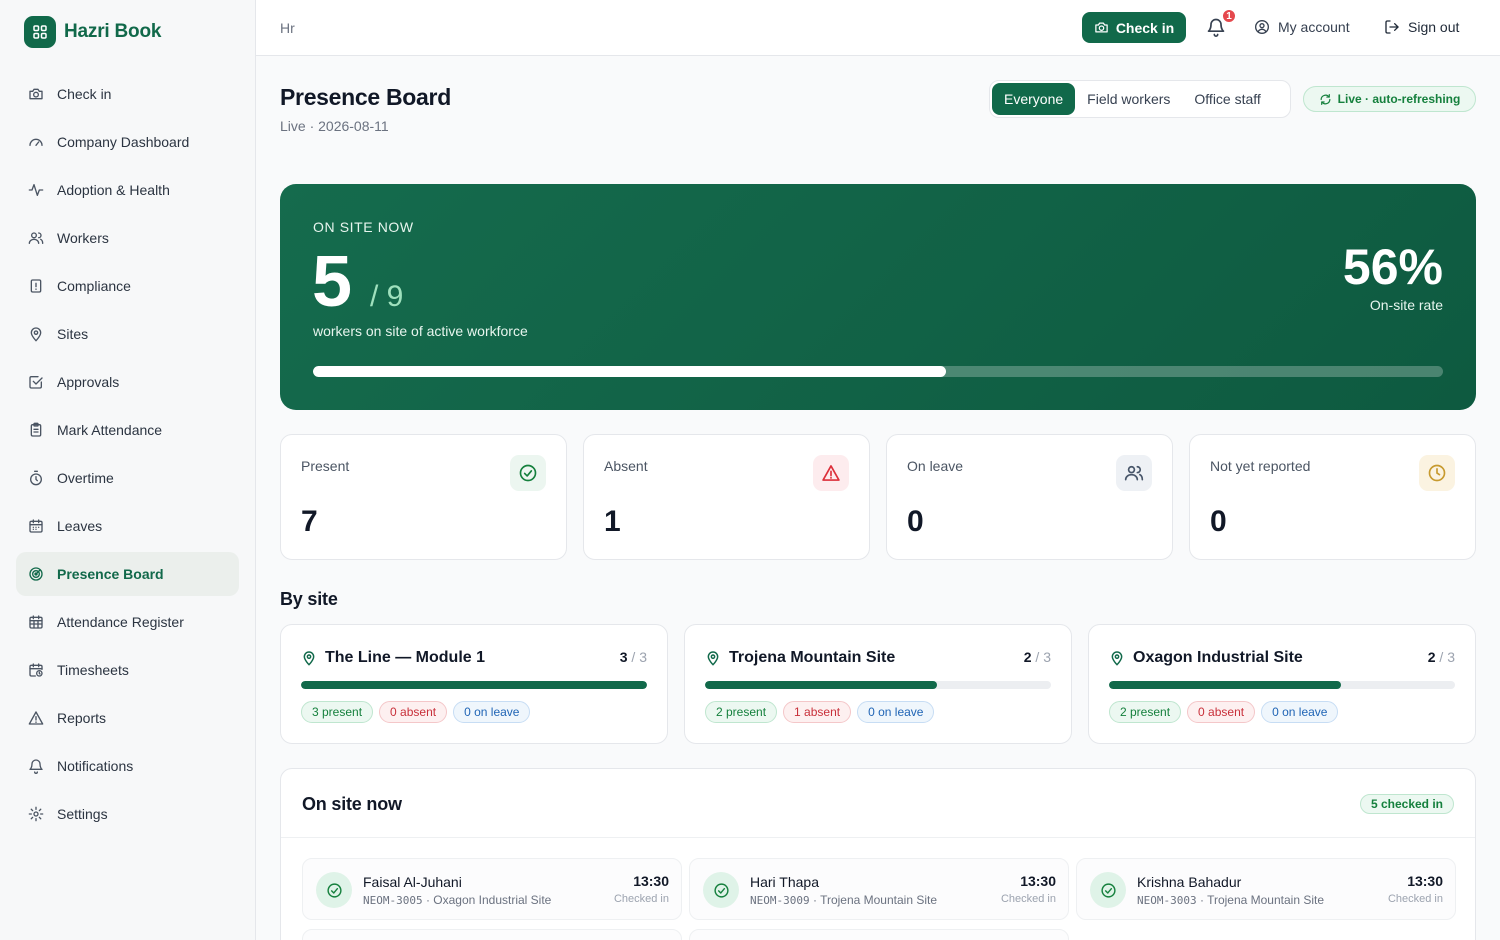 This screenshot has width=1500, height=940. I want to click on stat-label: Present, so click(325, 466).